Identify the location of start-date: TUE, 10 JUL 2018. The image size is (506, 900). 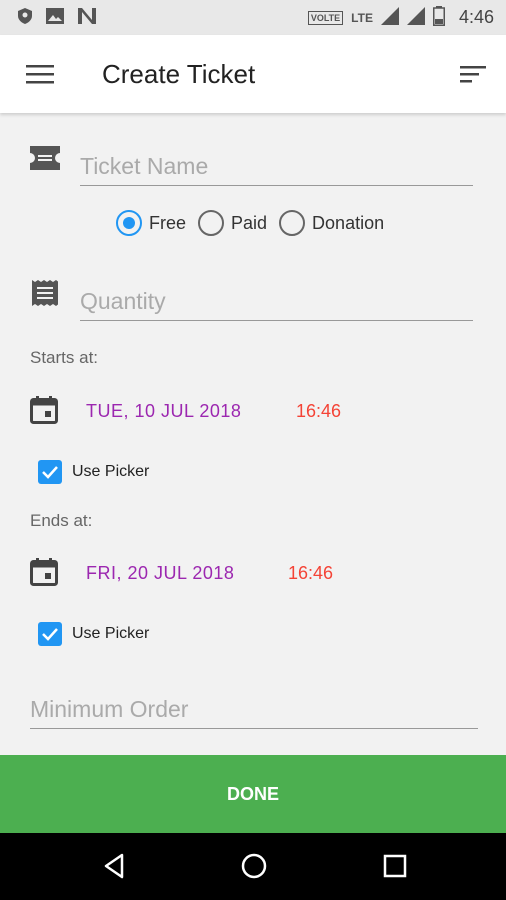
(163, 411).